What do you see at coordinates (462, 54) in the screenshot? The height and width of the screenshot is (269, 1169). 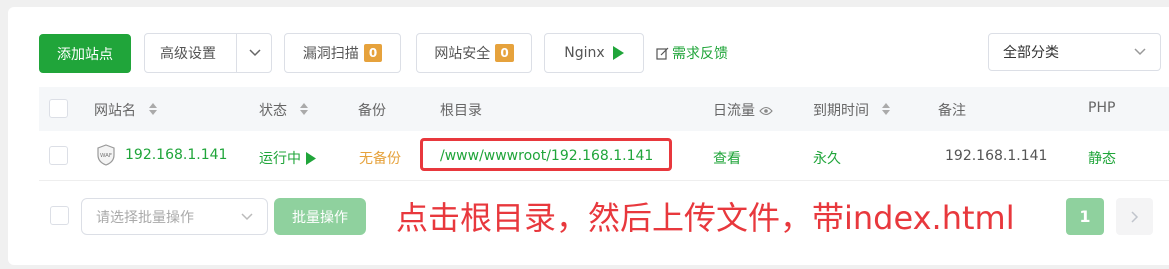 I see `site-security-label: 网站安全` at bounding box center [462, 54].